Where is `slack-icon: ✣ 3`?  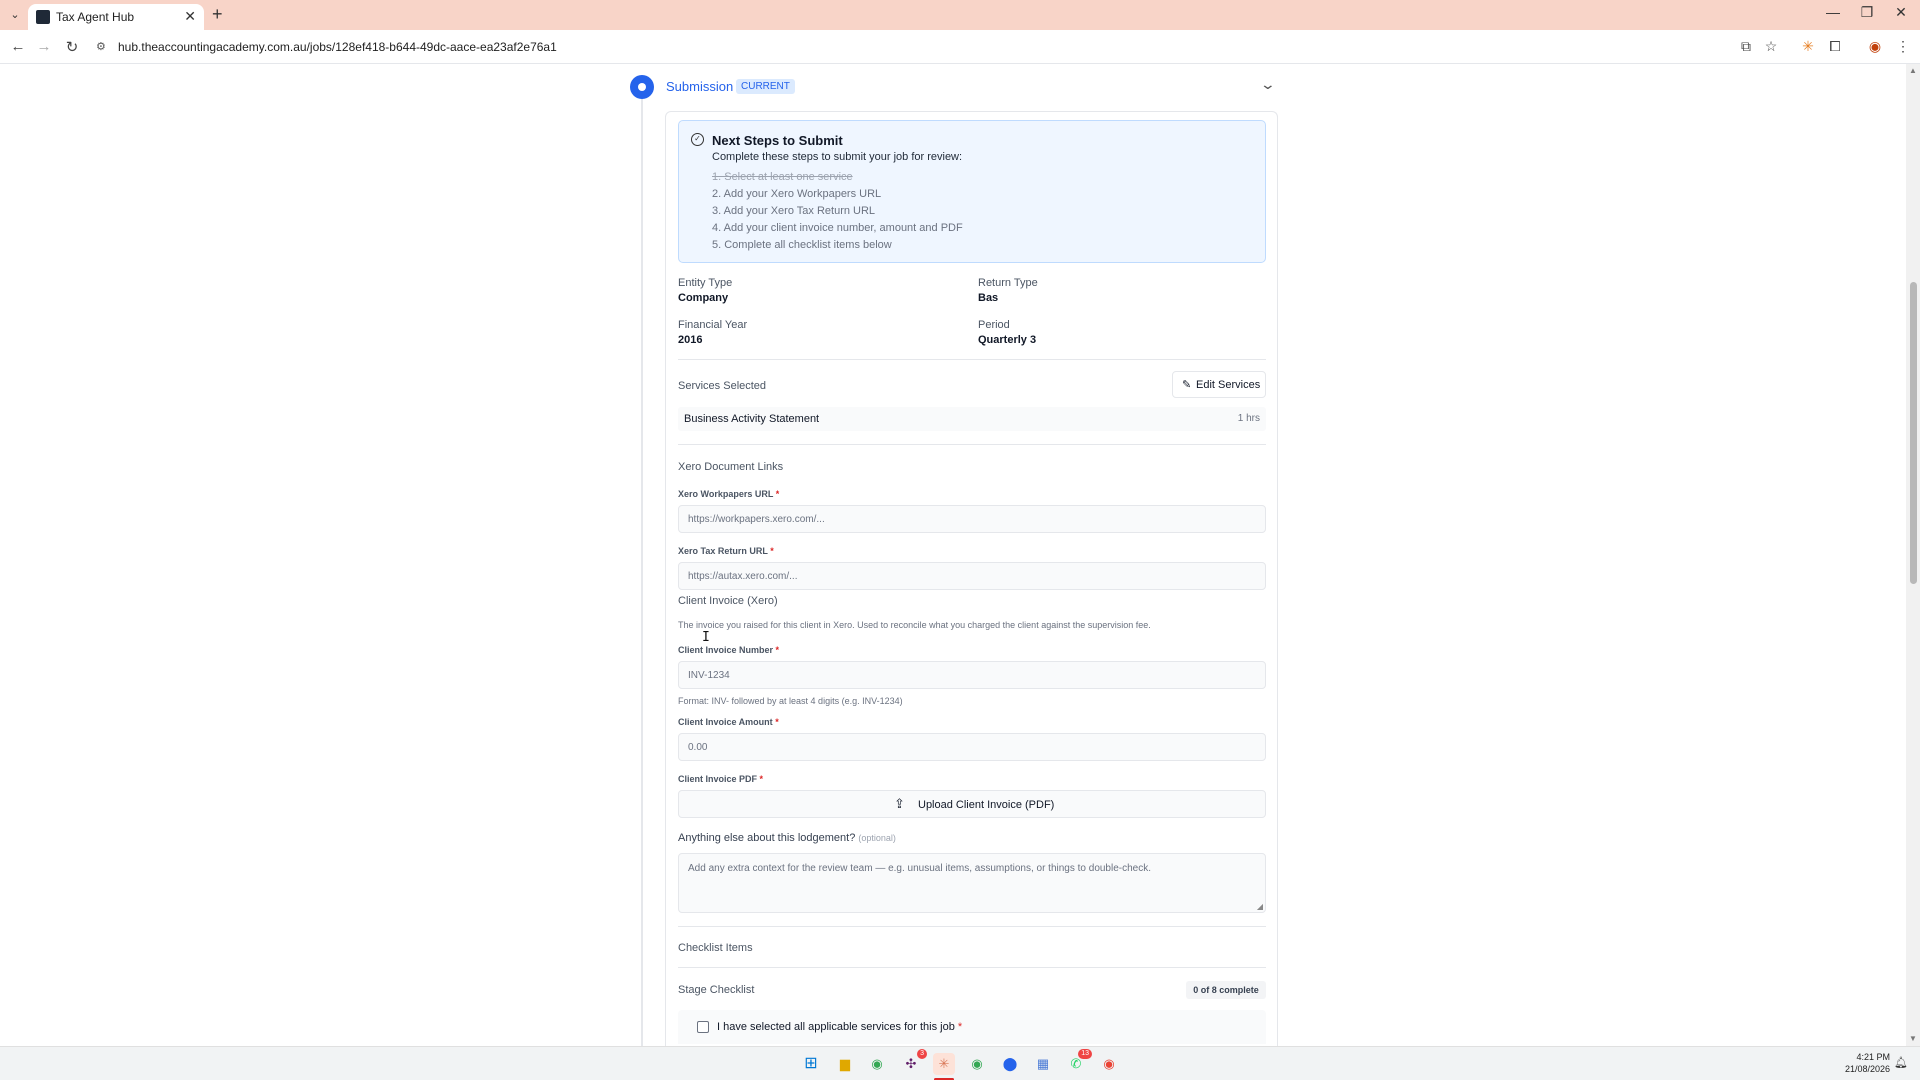 slack-icon: ✣ 3 is located at coordinates (913, 1062).